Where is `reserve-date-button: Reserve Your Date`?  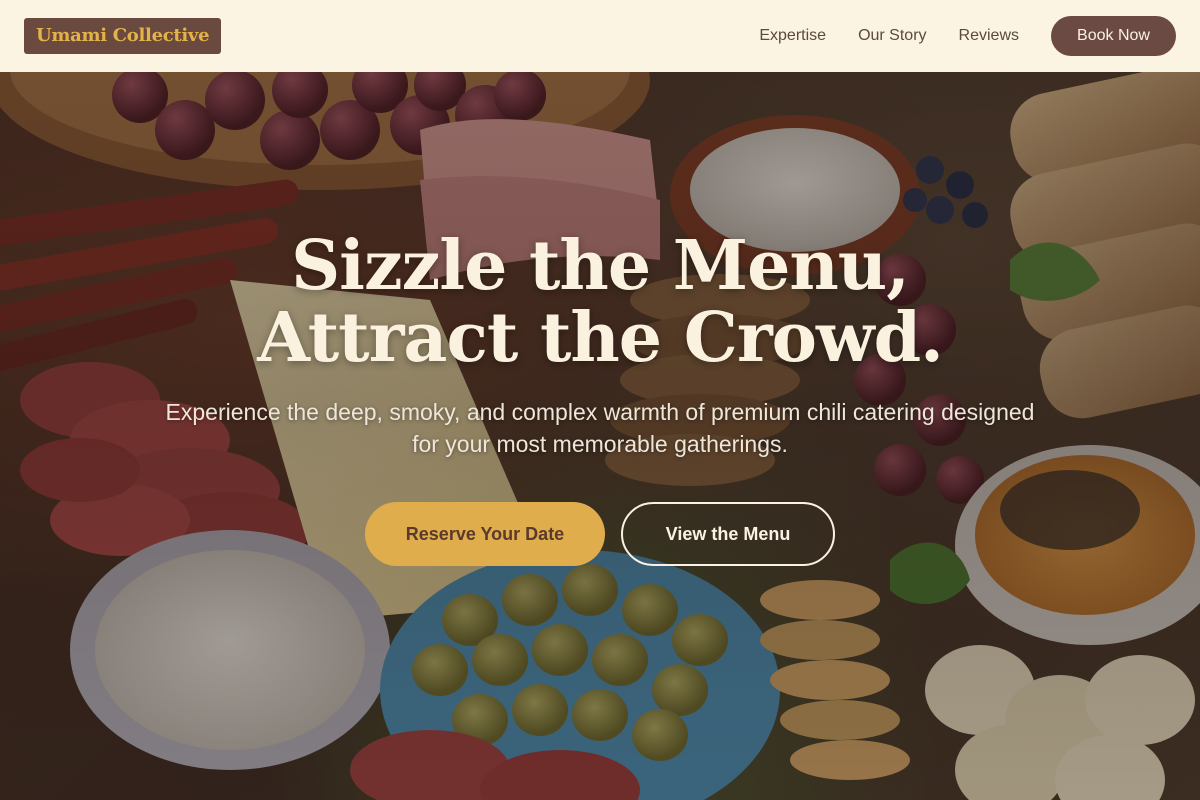
reserve-date-button: Reserve Your Date is located at coordinates (485, 534).